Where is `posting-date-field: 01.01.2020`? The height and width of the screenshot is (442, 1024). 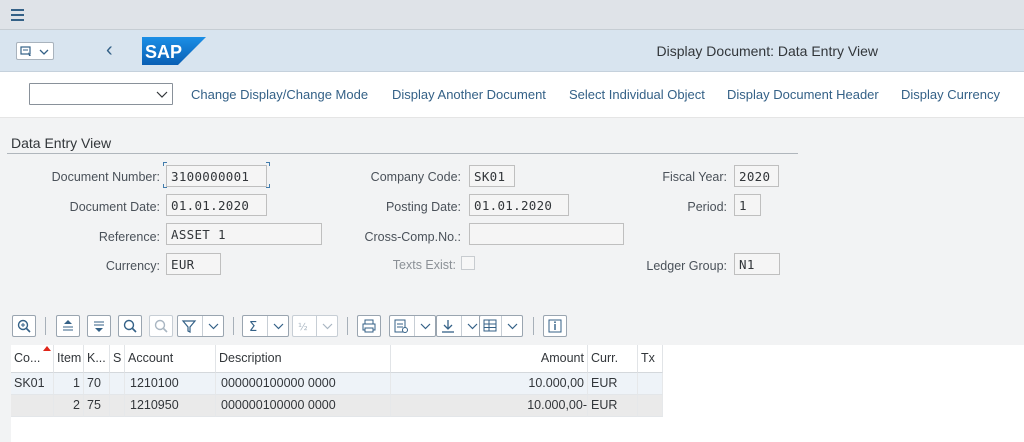
posting-date-field: 01.01.2020 is located at coordinates (519, 205).